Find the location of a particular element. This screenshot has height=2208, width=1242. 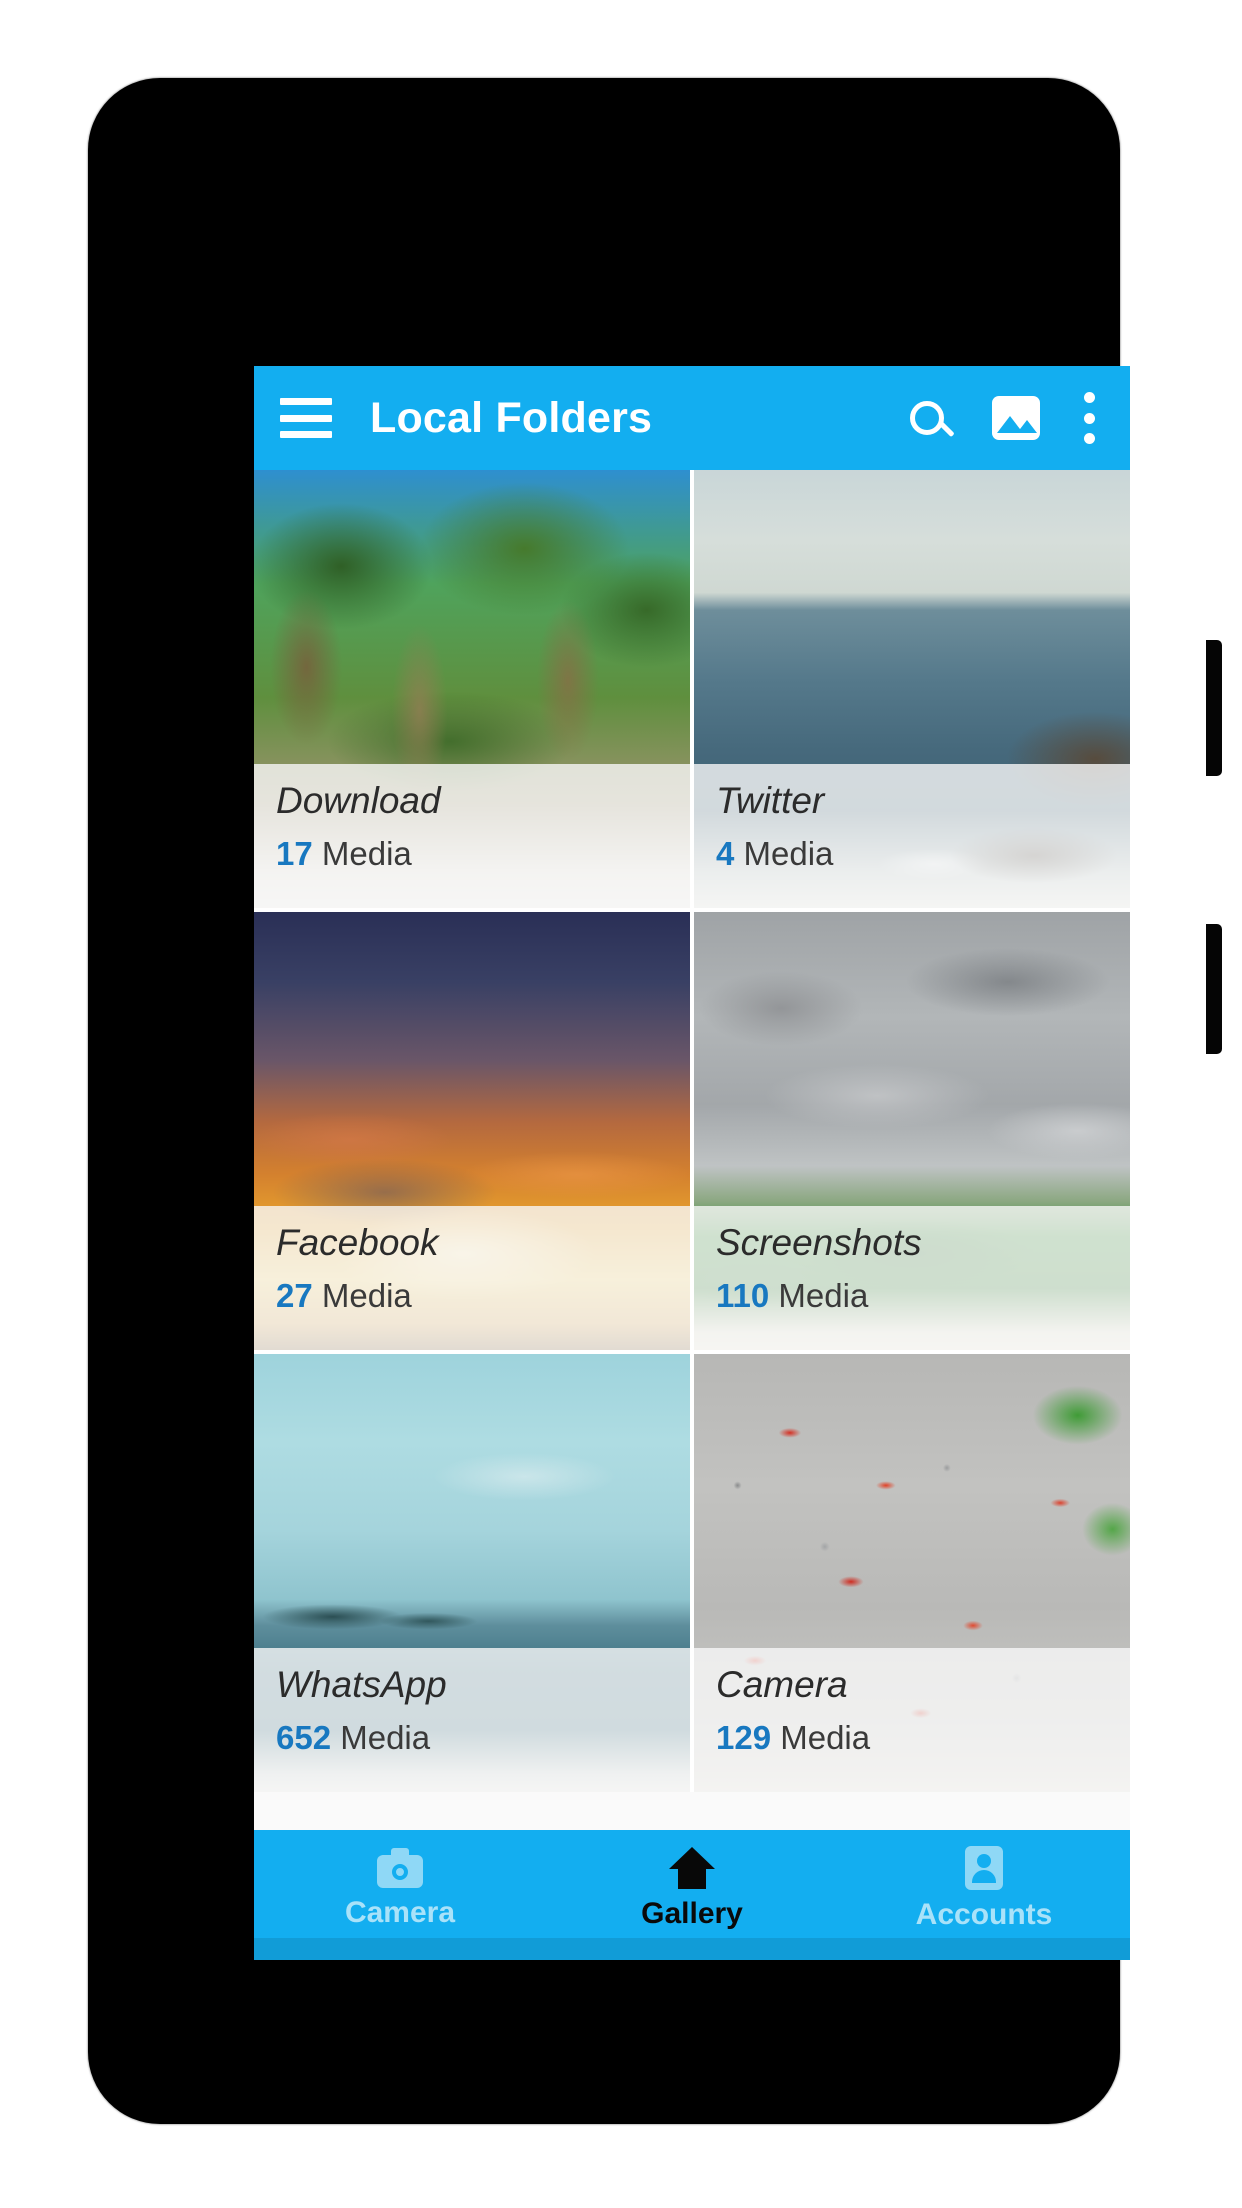

nav-item-gallery: Gallery is located at coordinates (692, 1895).